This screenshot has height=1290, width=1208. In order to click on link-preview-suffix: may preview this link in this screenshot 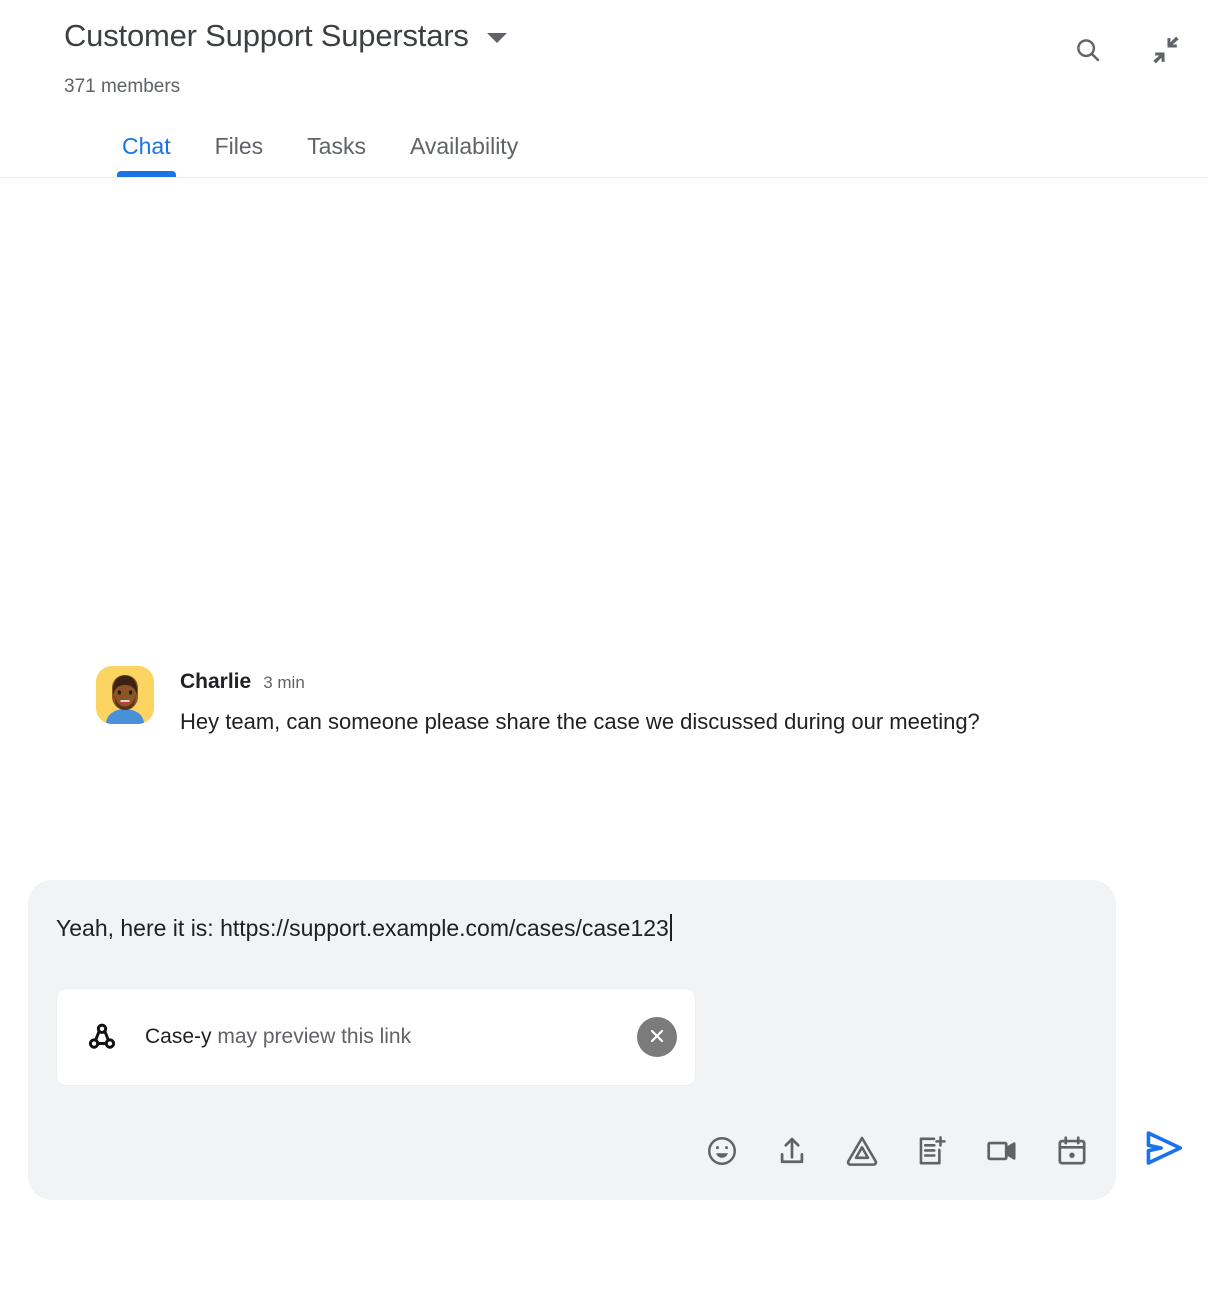, I will do `click(311, 1036)`.